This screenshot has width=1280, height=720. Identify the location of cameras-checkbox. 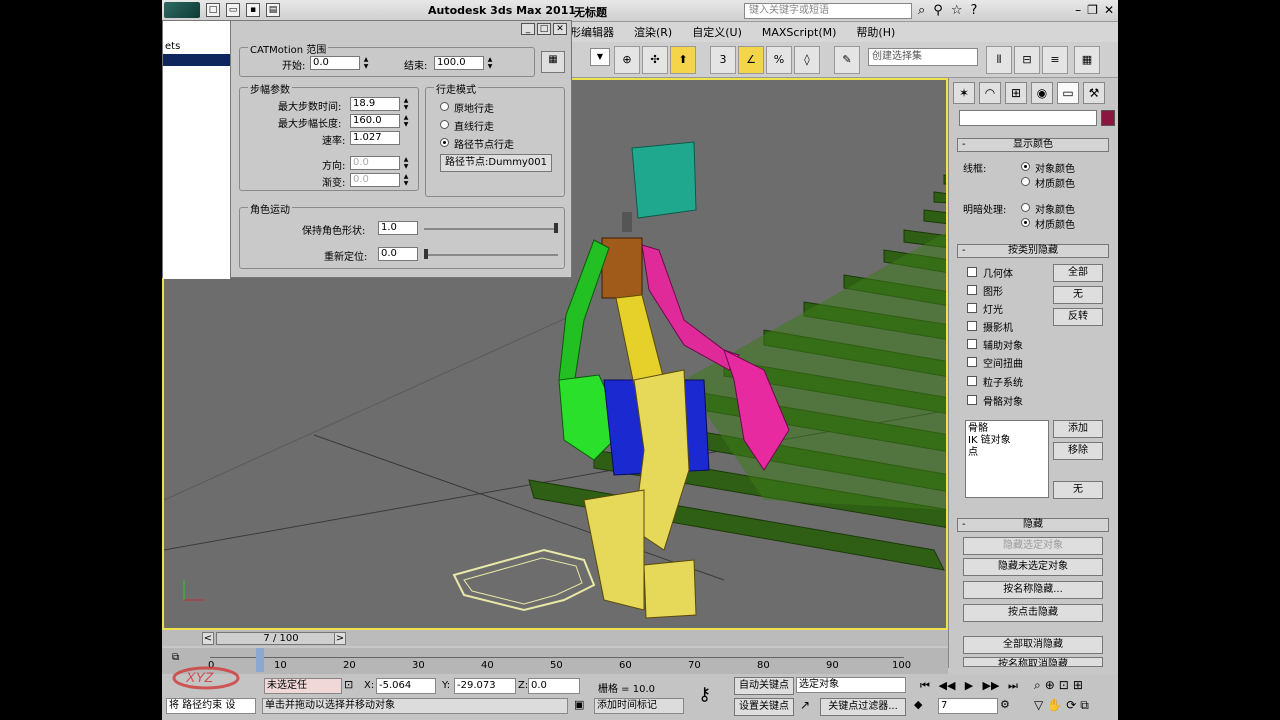
(972, 326).